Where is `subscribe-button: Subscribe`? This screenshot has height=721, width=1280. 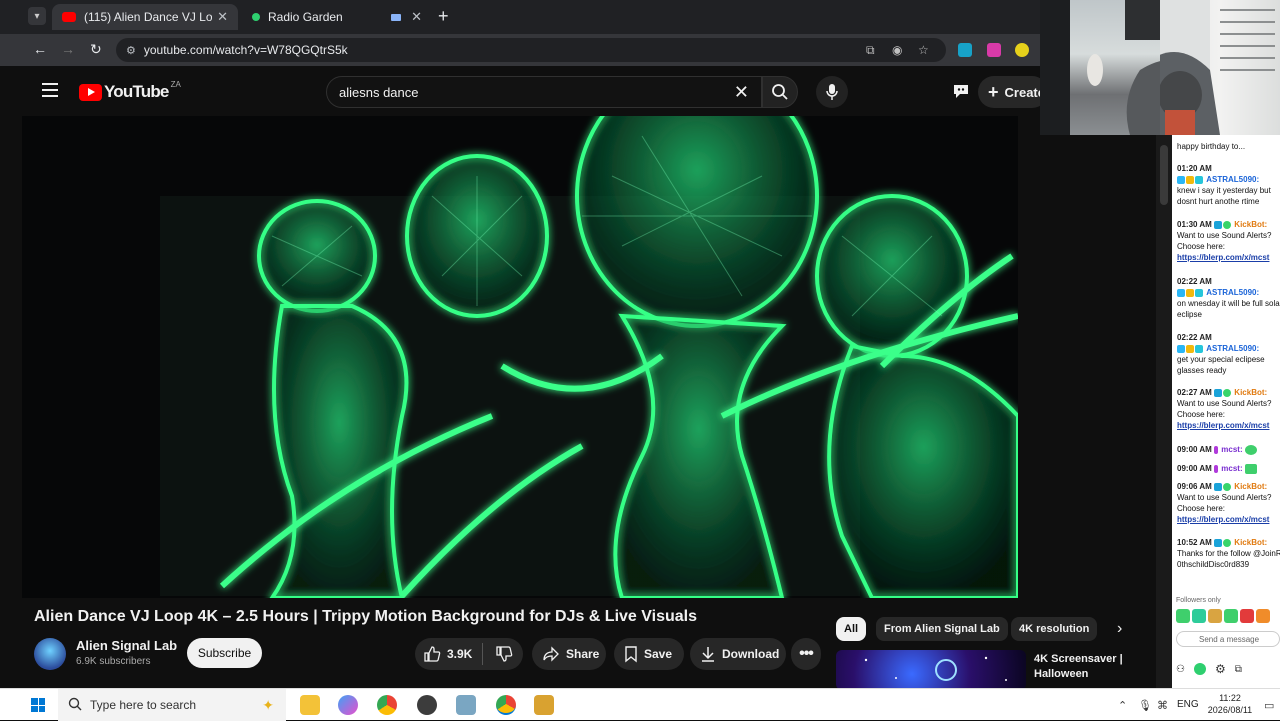
subscribe-button: Subscribe is located at coordinates (224, 653).